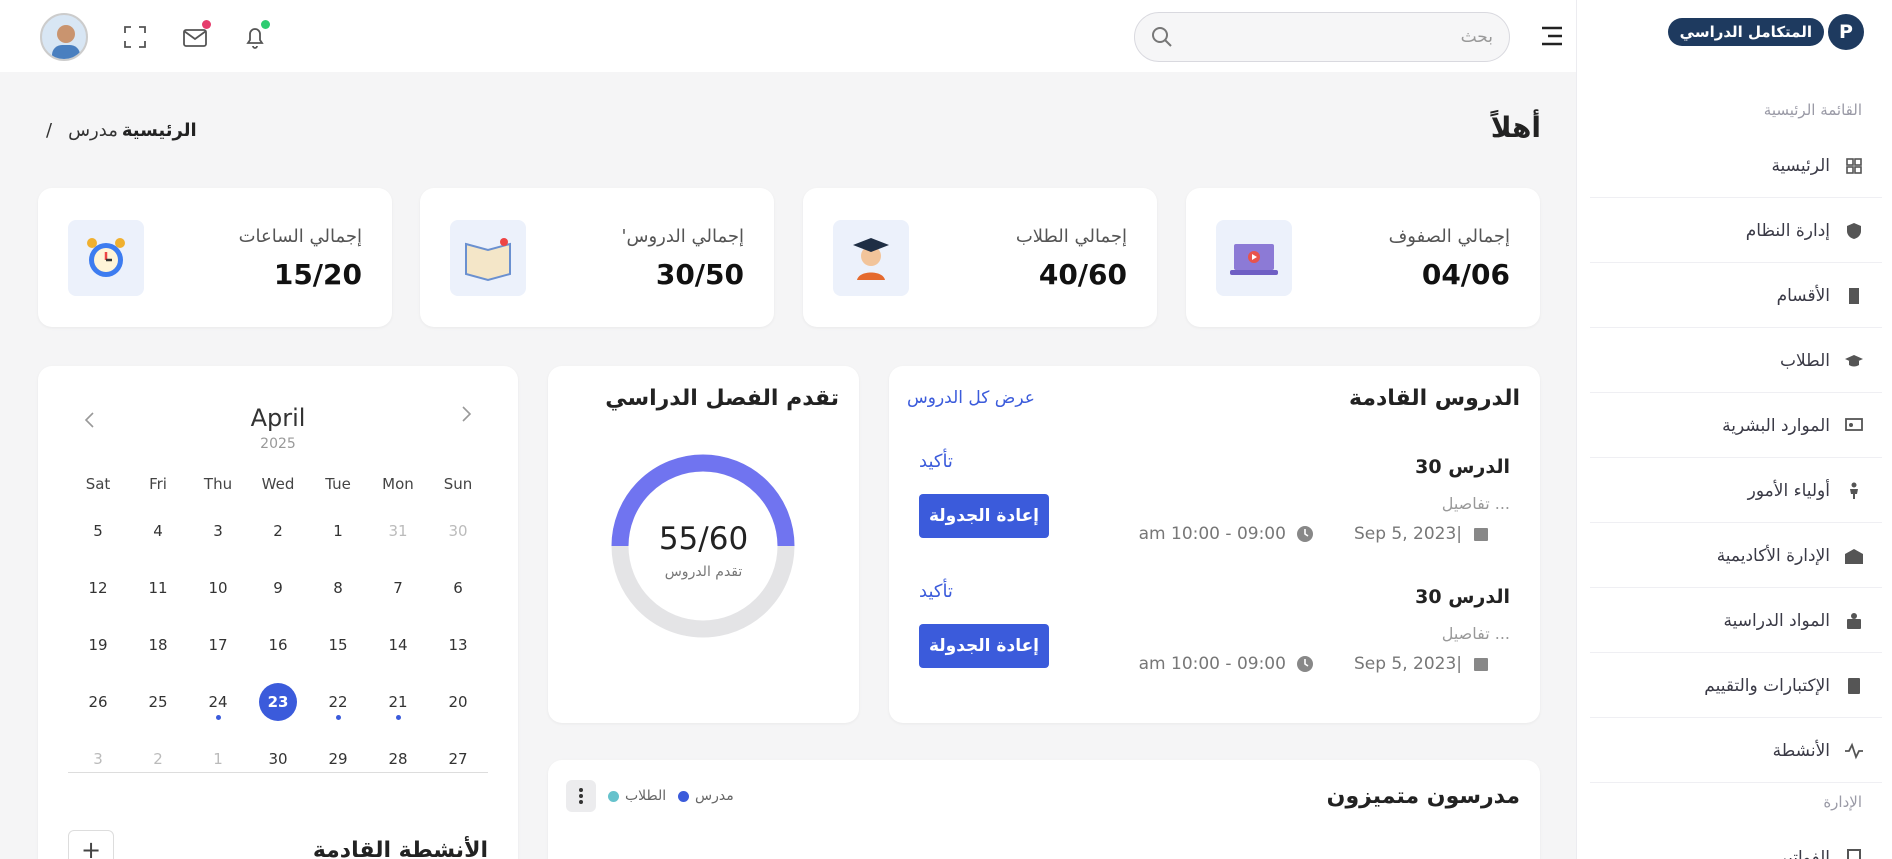 The image size is (1892, 859). I want to click on calendar-day: 11, so click(158, 588).